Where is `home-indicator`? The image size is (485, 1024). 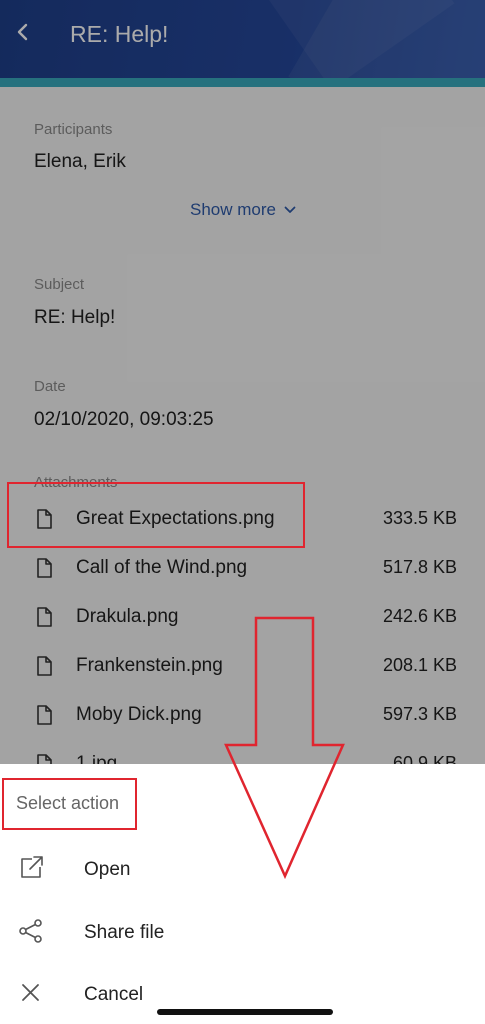 home-indicator is located at coordinates (245, 1012).